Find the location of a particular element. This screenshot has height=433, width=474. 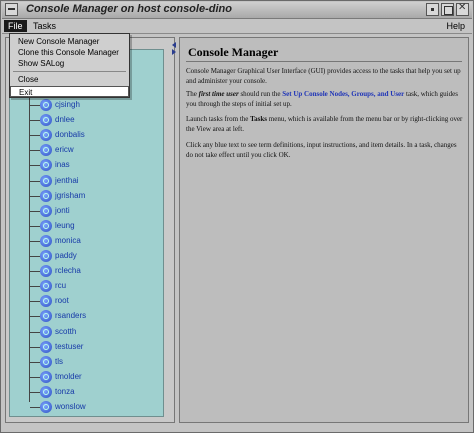

tree-user-label: wonslow is located at coordinates (70, 406).